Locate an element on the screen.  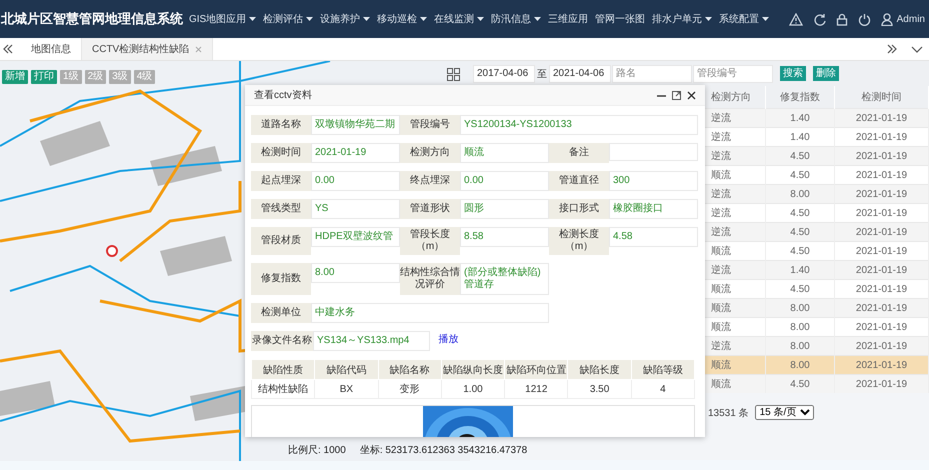
field-label: 接口形式 is located at coordinates (579, 209).